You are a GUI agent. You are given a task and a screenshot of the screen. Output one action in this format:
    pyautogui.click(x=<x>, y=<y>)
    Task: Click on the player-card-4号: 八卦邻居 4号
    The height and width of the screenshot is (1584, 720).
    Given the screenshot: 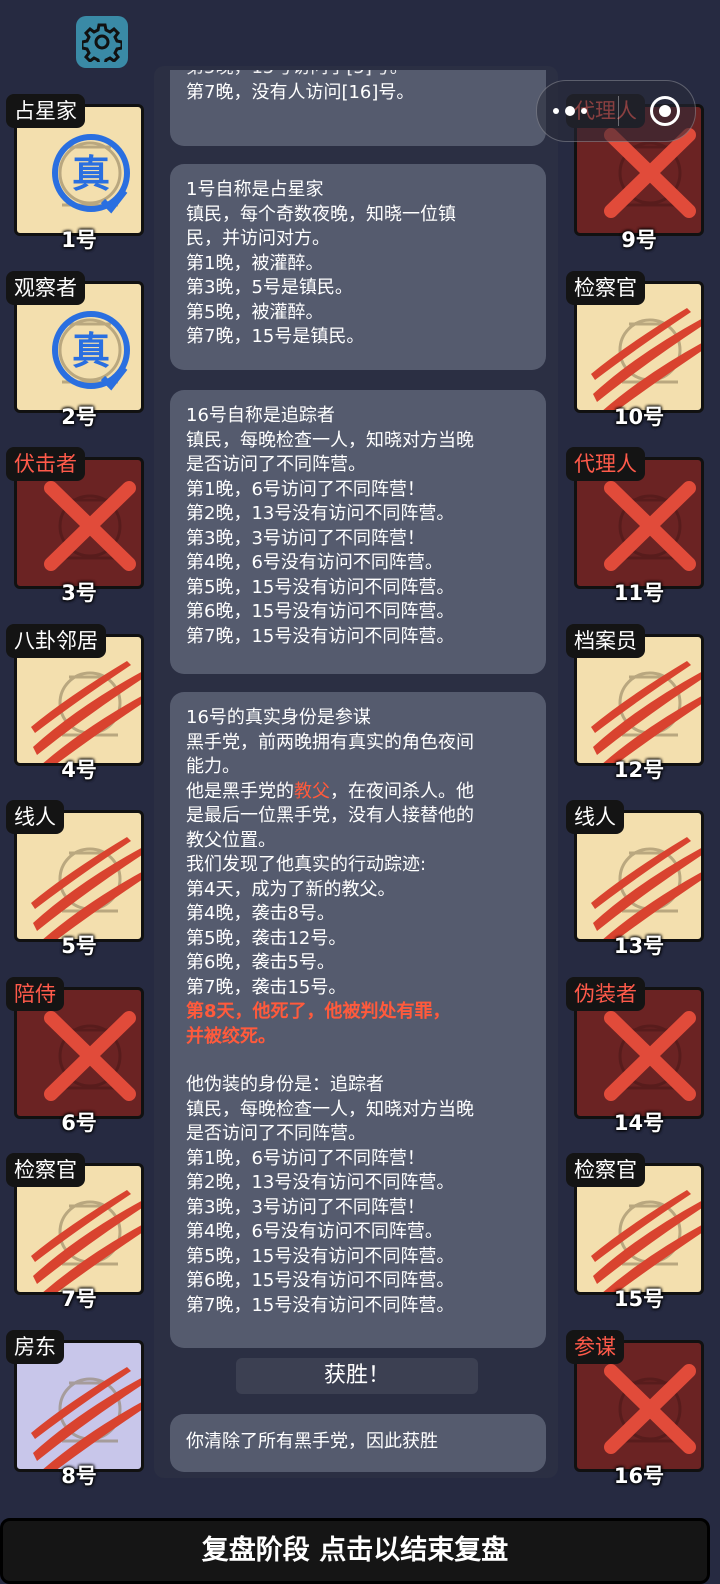 What is the action you would take?
    pyautogui.click(x=75, y=704)
    